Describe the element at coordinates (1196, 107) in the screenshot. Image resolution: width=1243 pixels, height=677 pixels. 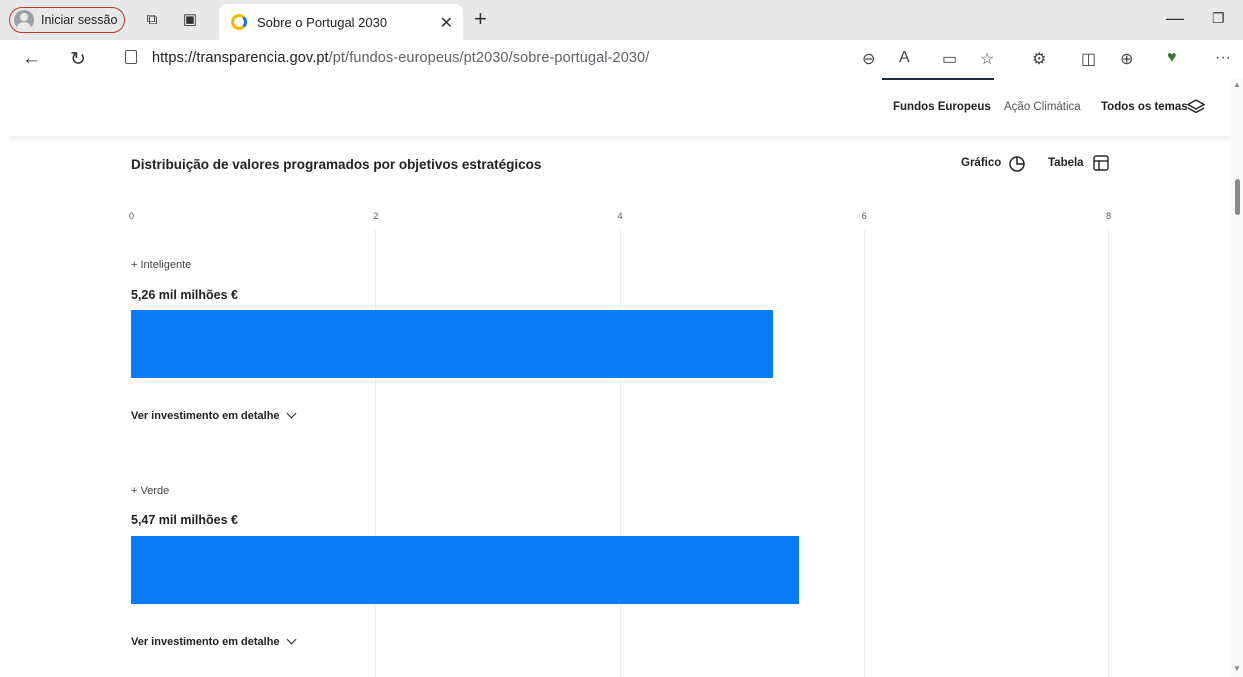
I see `layers-icon` at that location.